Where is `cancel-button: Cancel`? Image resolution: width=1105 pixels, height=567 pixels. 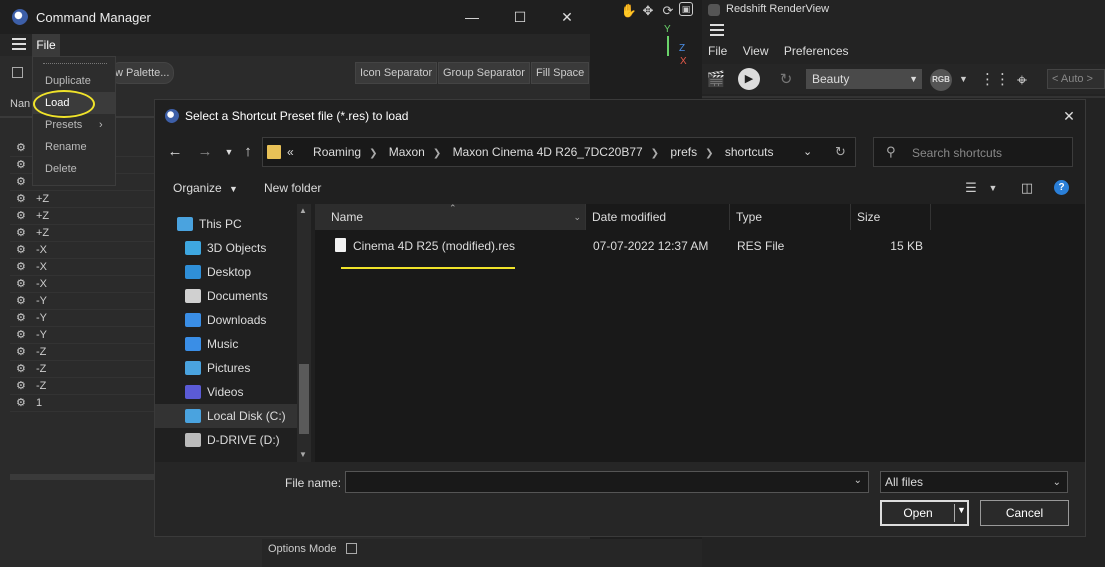 cancel-button: Cancel is located at coordinates (1024, 513).